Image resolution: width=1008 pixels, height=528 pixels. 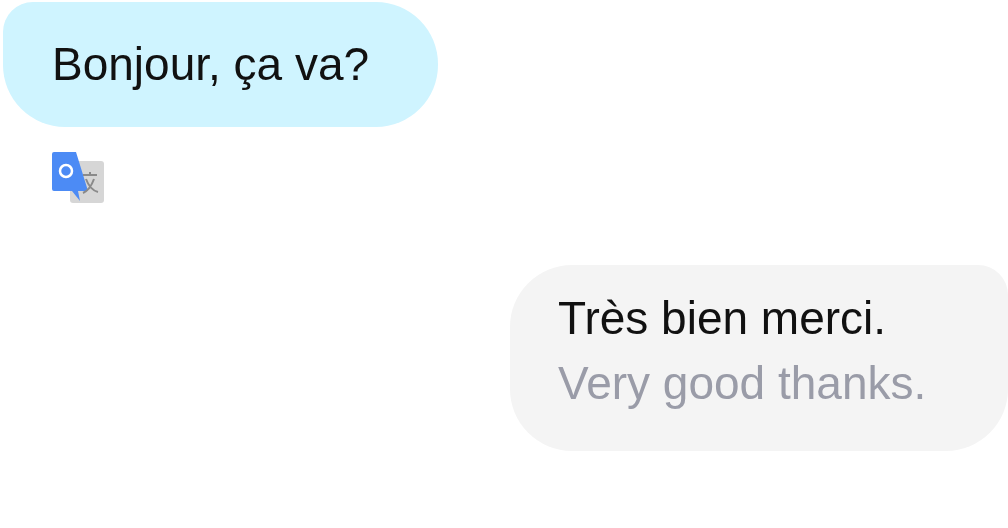 I want to click on message-text: Très bien merci., so click(x=723, y=318).